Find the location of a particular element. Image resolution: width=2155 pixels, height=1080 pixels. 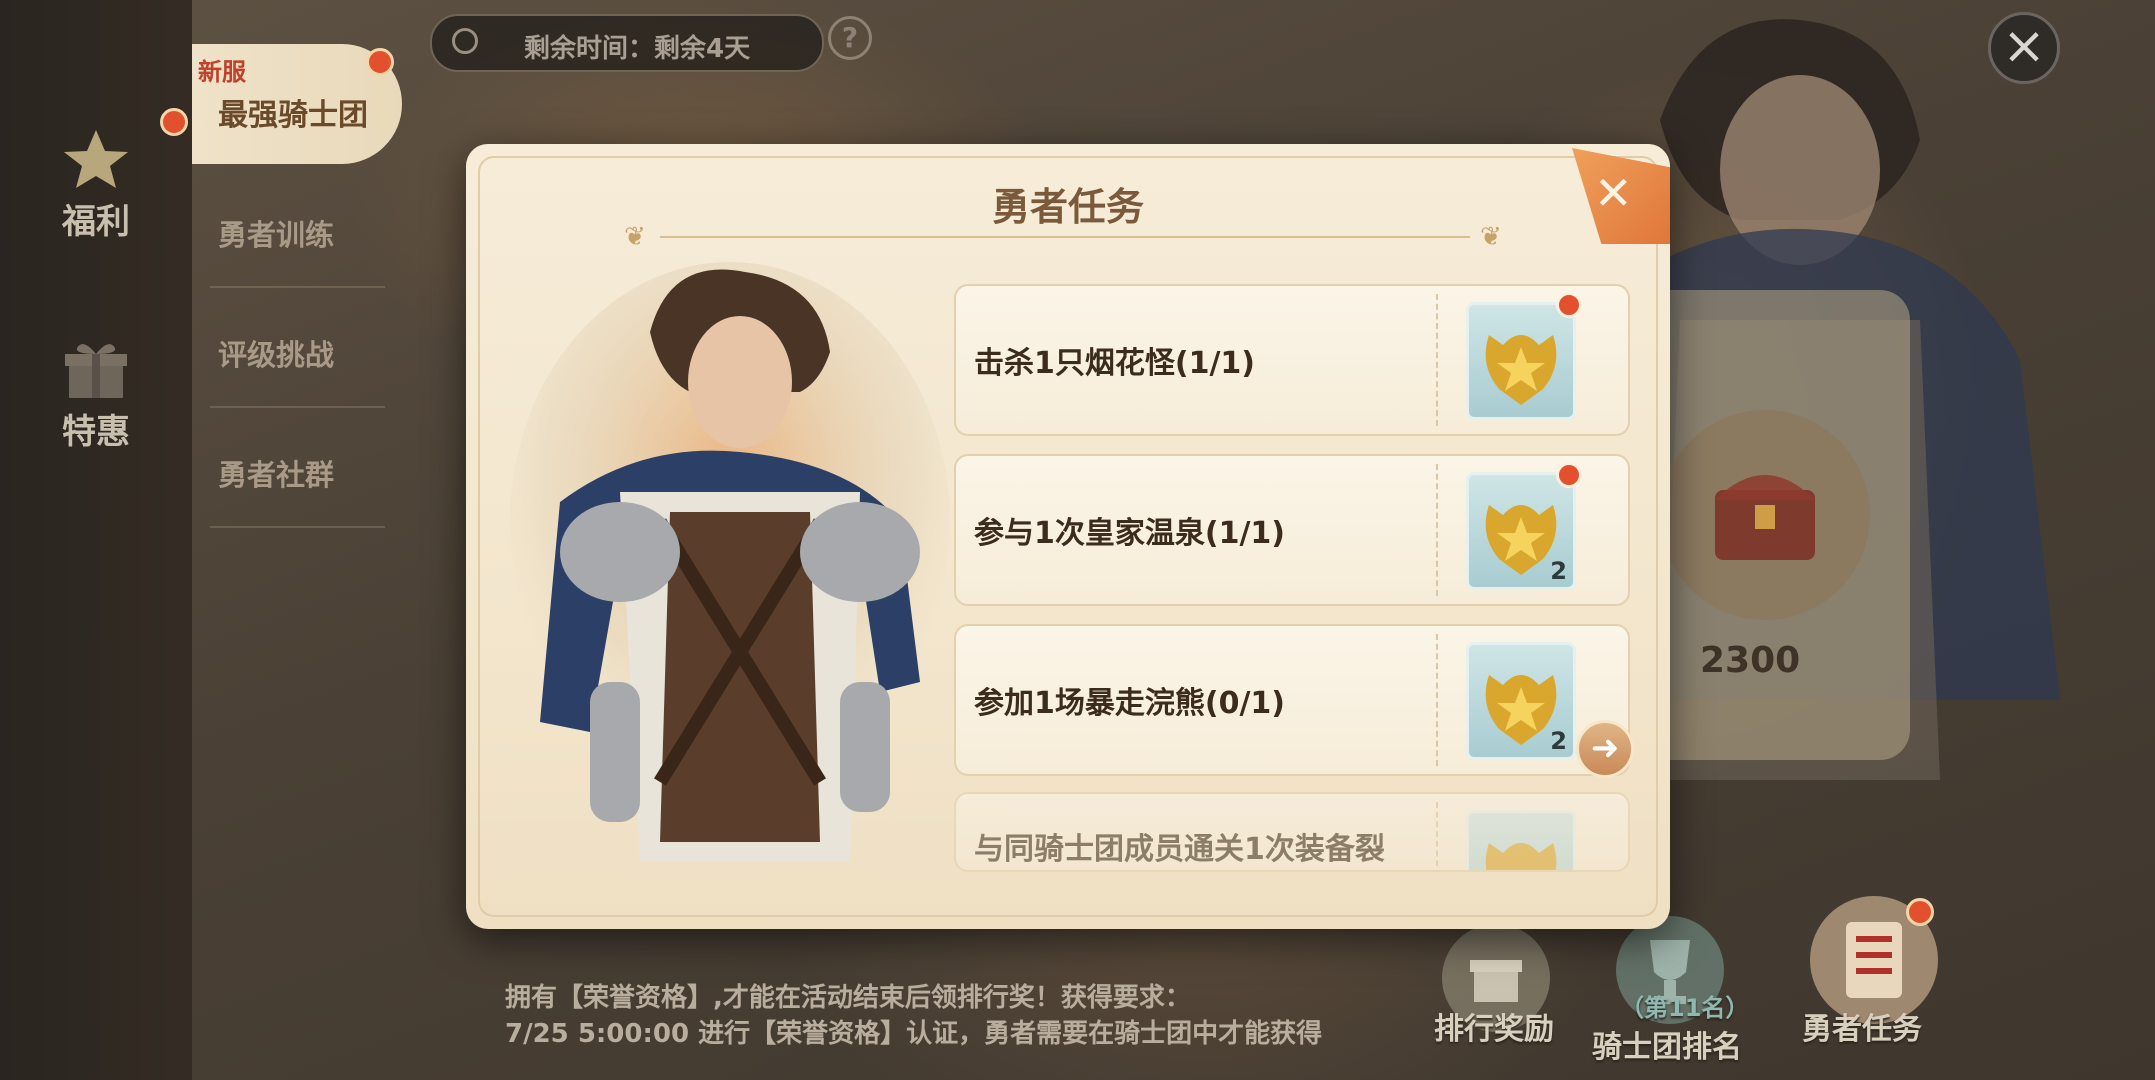

task-label: 参加1场暴走浣熊(0/1) is located at coordinates (1130, 703).